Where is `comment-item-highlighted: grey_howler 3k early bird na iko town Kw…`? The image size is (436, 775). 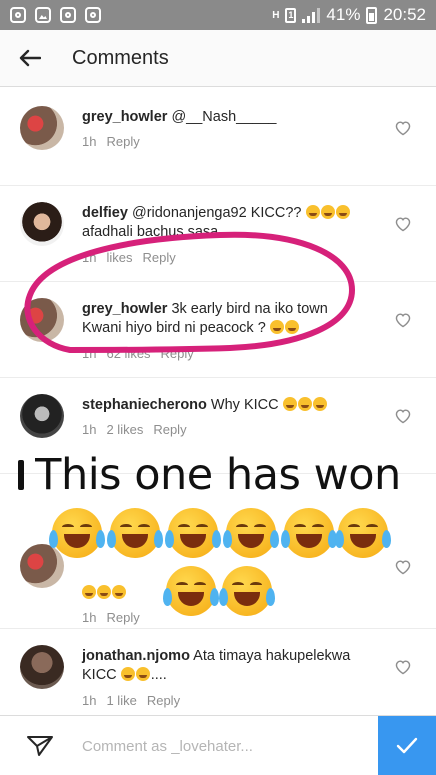
comment-item-highlighted: grey_howler 3k early bird na iko town Kw… is located at coordinates (218, 330).